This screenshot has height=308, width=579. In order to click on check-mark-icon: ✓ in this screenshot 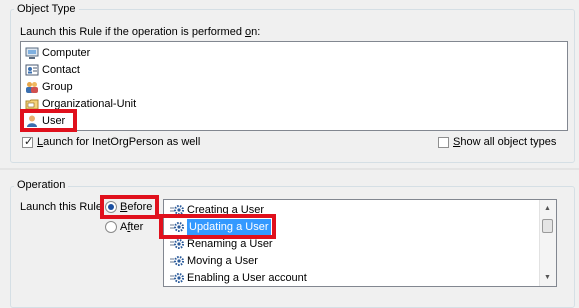, I will do `click(29, 142)`.